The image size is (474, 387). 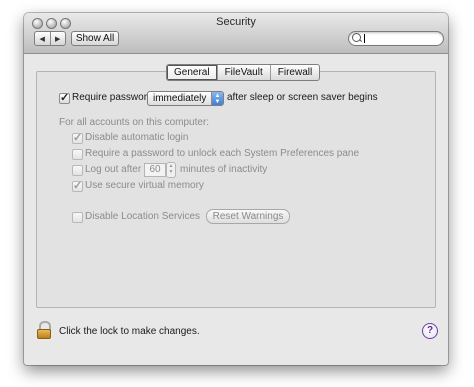 What do you see at coordinates (294, 72) in the screenshot?
I see `tab-firewall: Firewall` at bounding box center [294, 72].